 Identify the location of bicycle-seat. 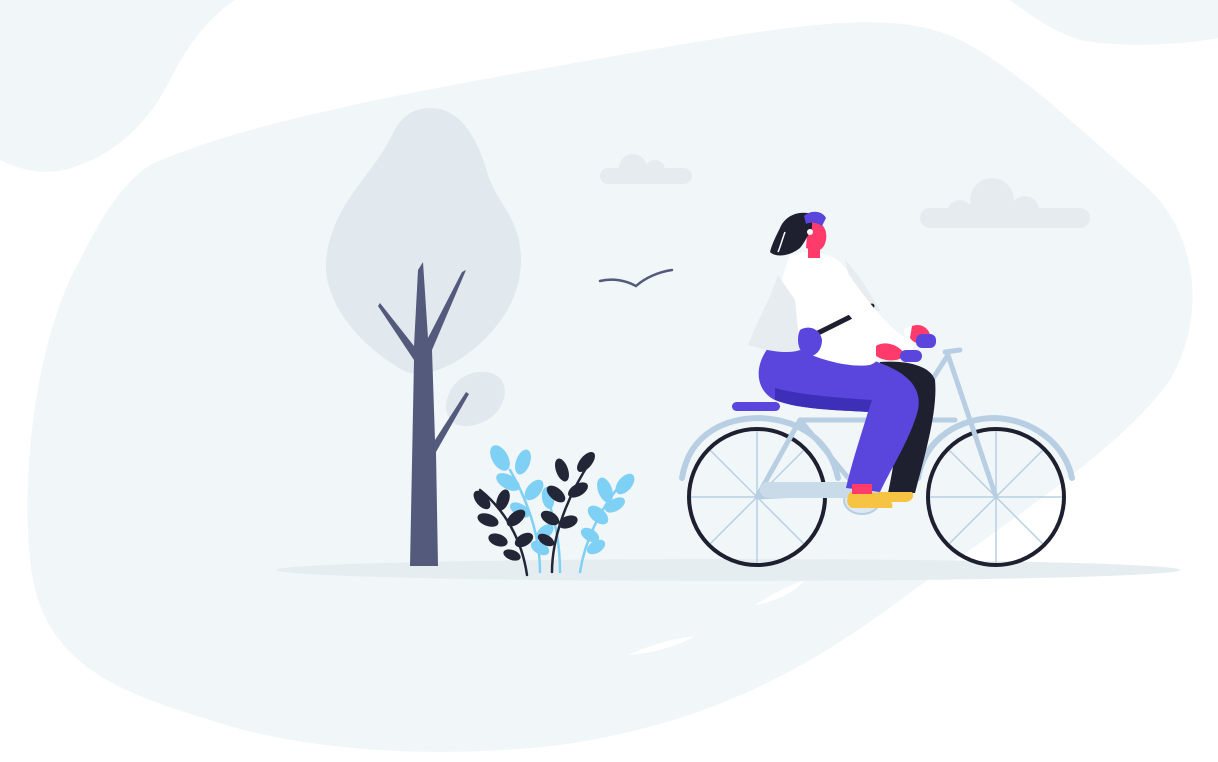
(756, 406).